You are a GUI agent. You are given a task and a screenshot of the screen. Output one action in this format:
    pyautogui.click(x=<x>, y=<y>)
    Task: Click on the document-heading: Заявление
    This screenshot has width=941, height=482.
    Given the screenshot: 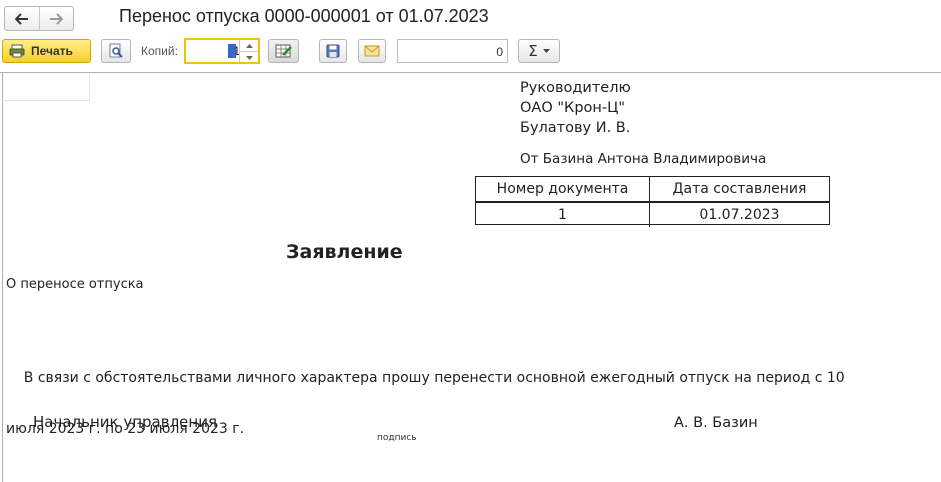 What is the action you would take?
    pyautogui.click(x=344, y=252)
    